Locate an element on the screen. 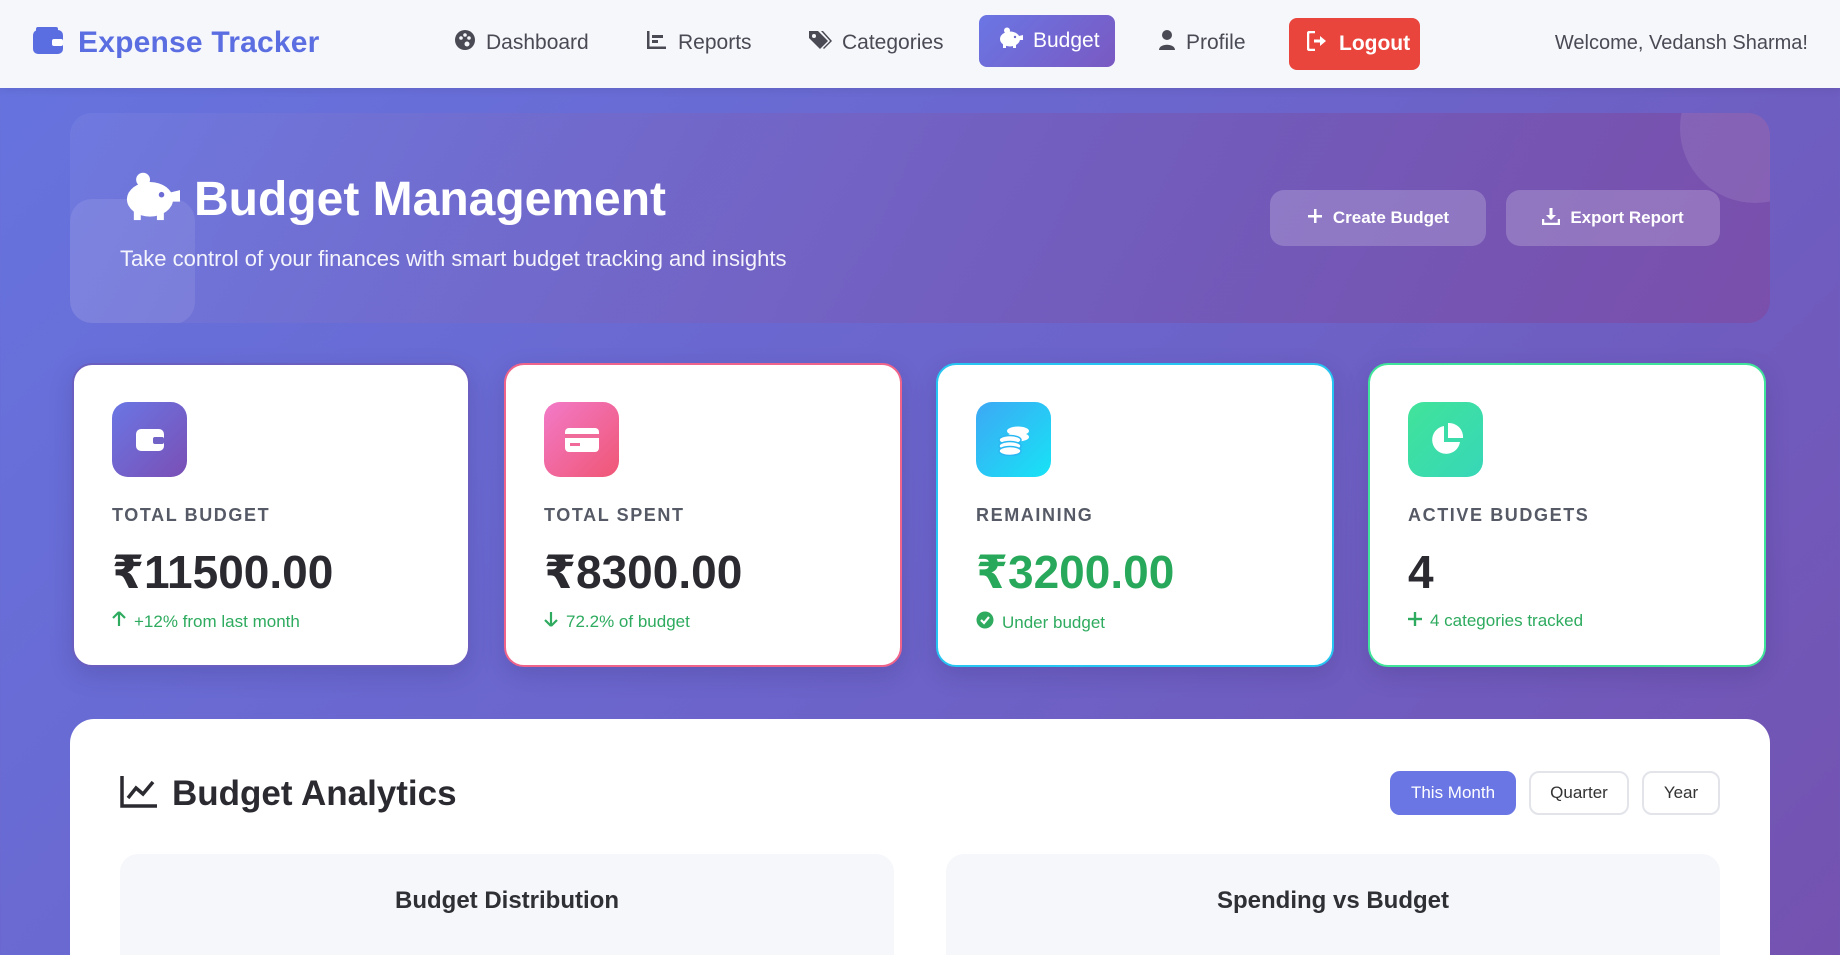  create-budget-button: Create Budget is located at coordinates (1378, 218).